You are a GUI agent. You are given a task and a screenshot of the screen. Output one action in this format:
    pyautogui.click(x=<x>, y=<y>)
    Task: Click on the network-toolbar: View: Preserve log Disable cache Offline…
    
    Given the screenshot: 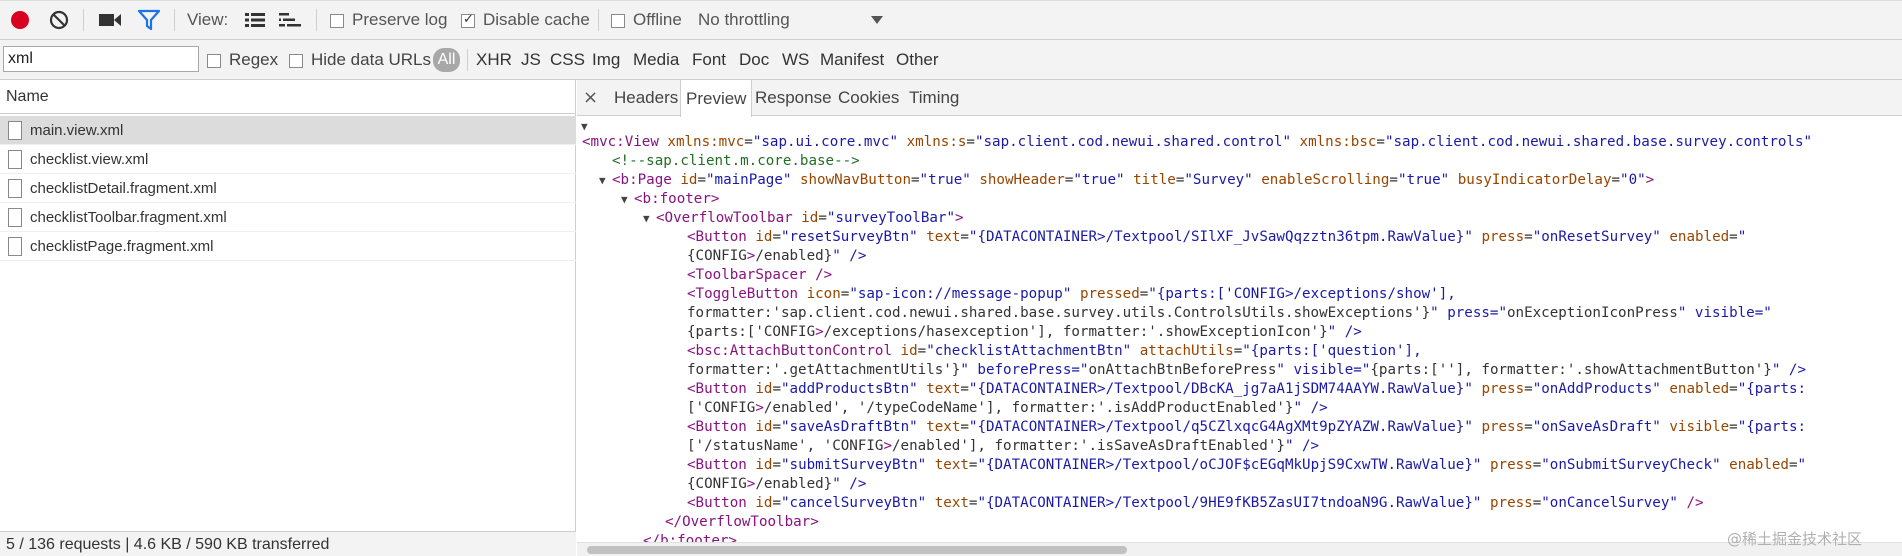 What is the action you would take?
    pyautogui.click(x=951, y=20)
    